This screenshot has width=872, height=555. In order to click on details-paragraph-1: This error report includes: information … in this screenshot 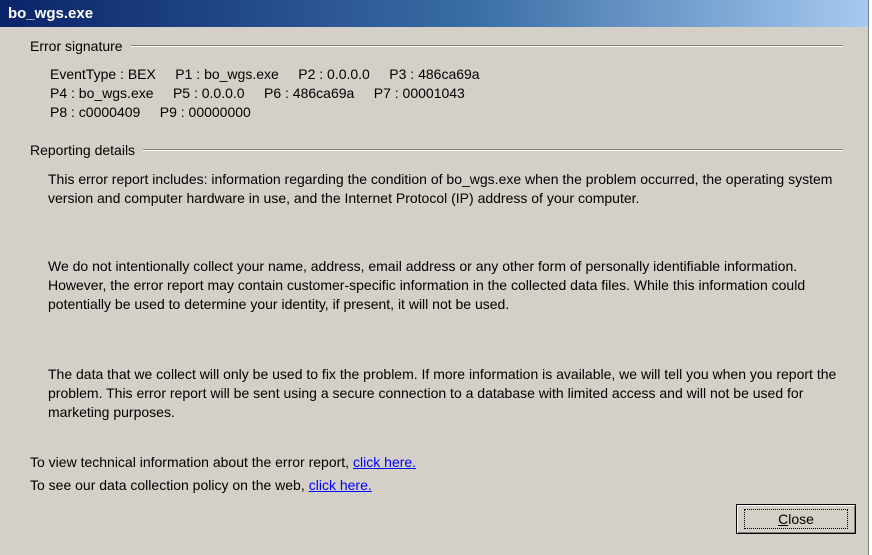, I will do `click(440, 188)`.